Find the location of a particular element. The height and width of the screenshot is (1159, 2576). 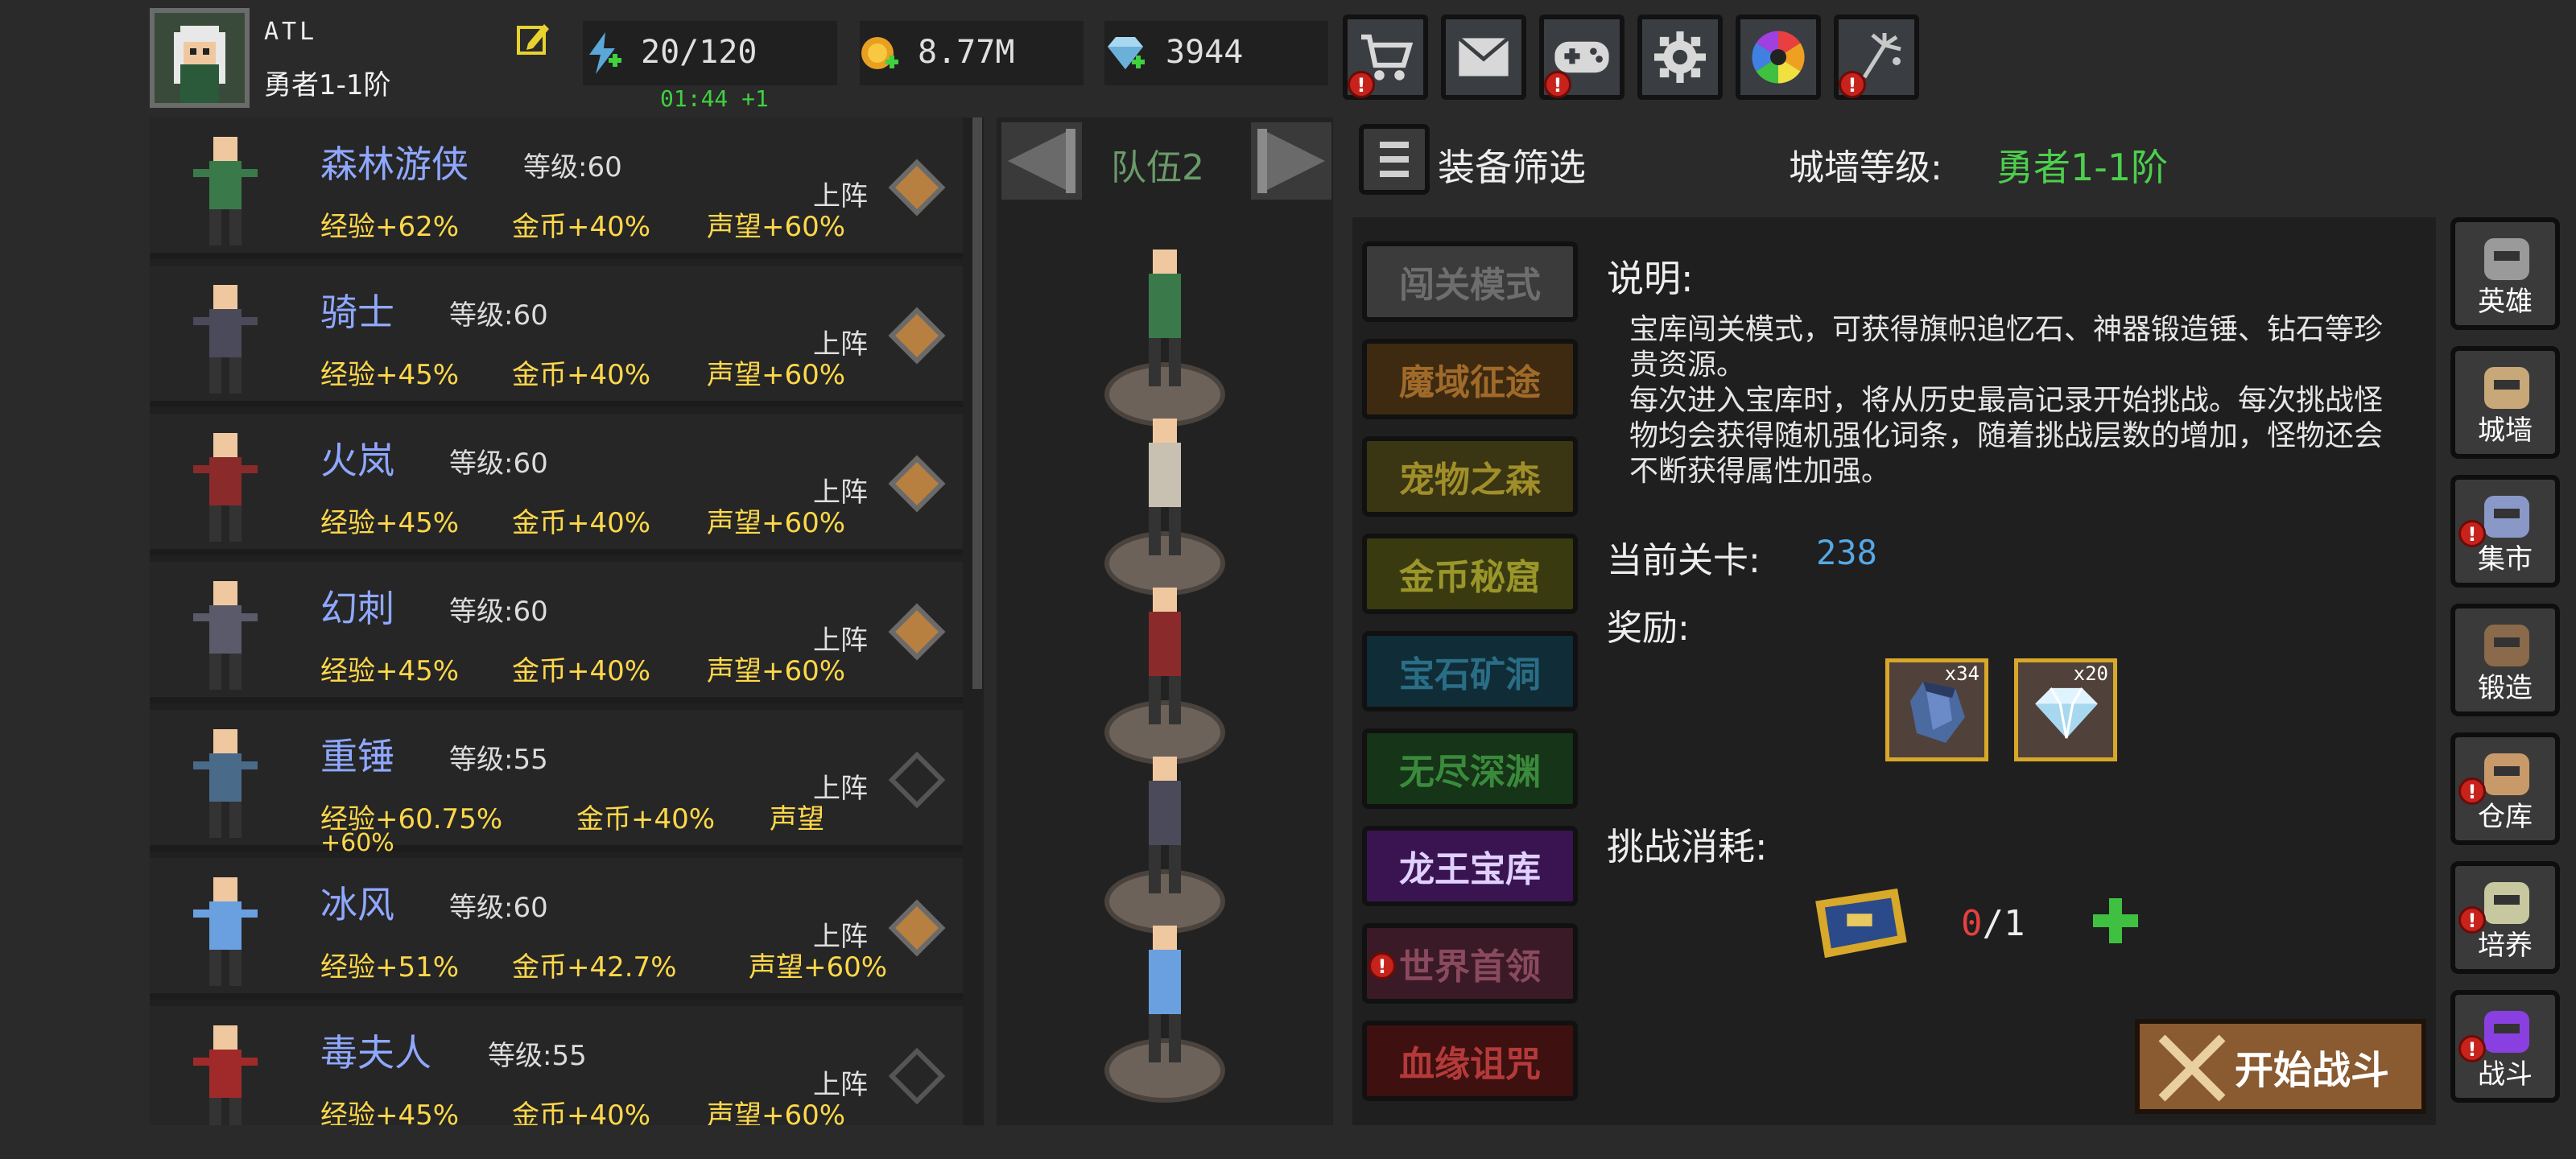

side-nav-market: 集市! is located at coordinates (2505, 531).